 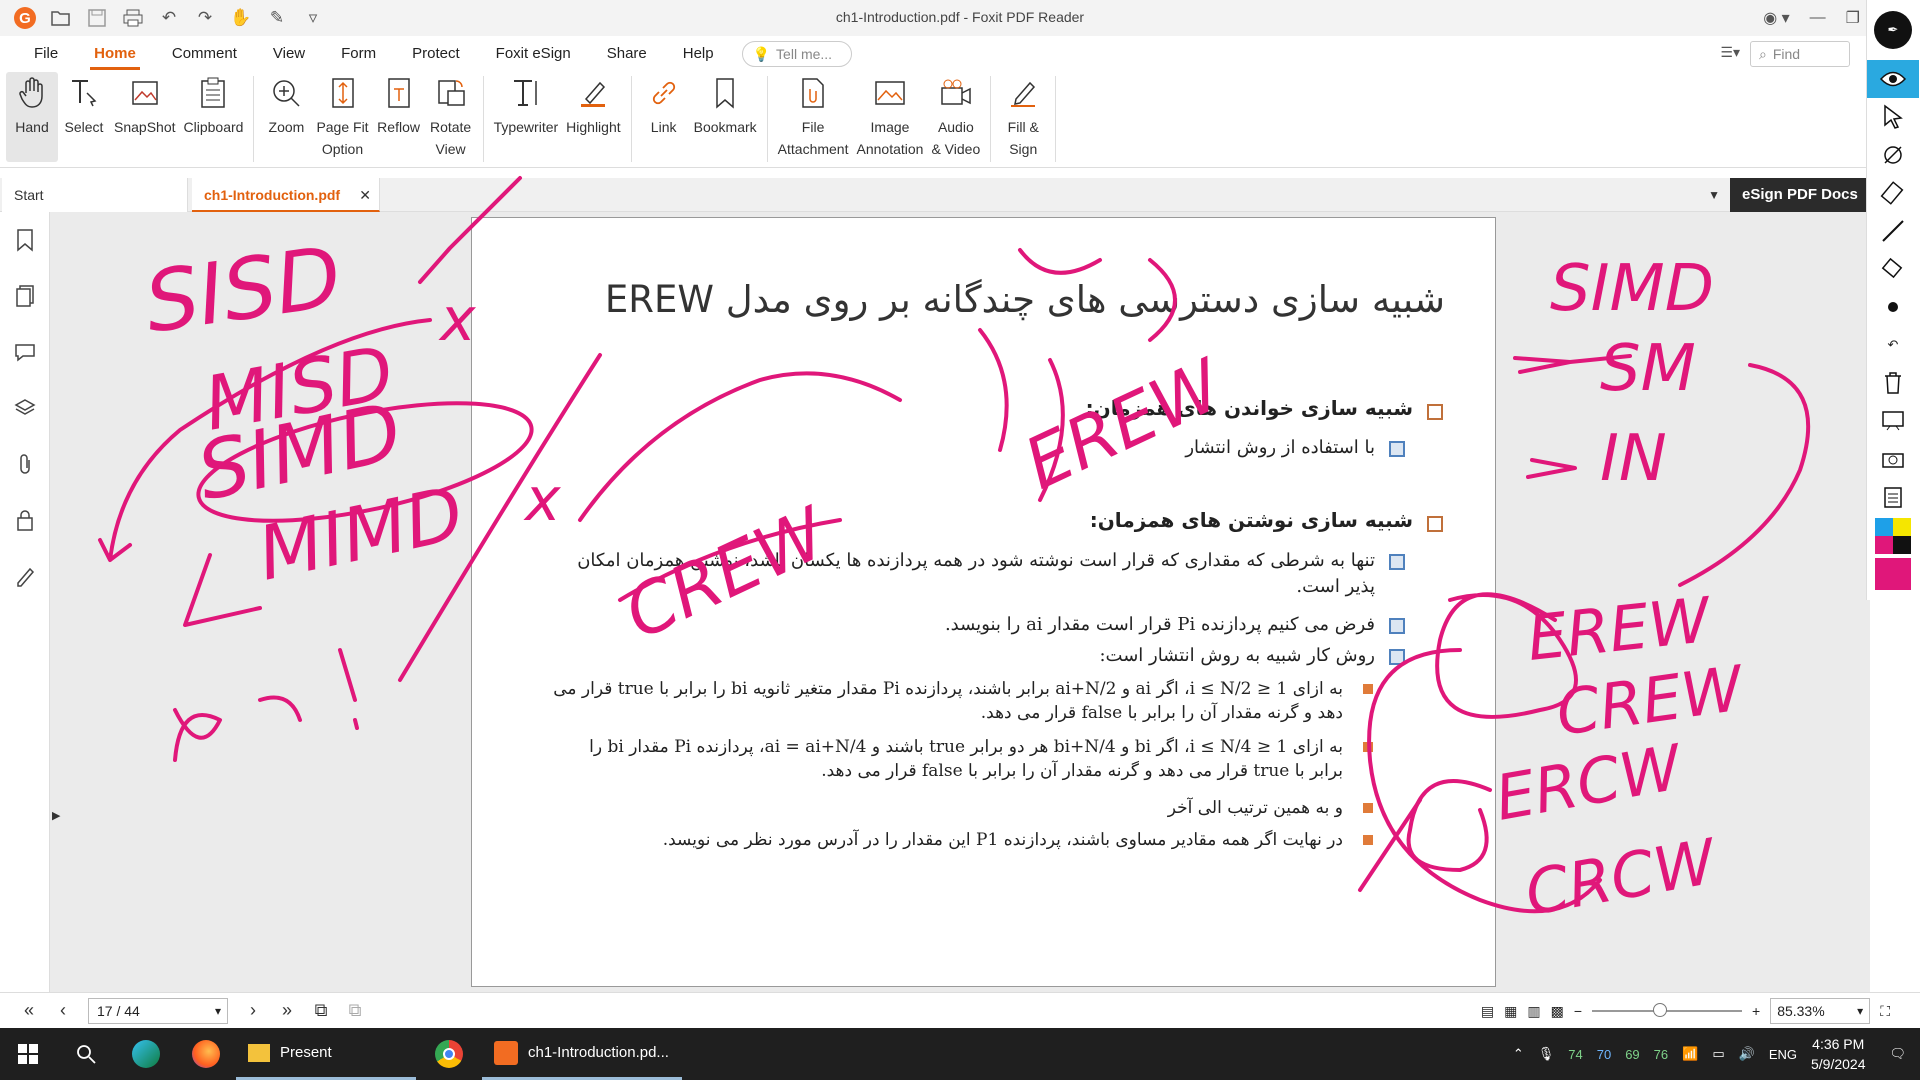 I want to click on taskbar-app-present: Present, so click(x=326, y=1054).